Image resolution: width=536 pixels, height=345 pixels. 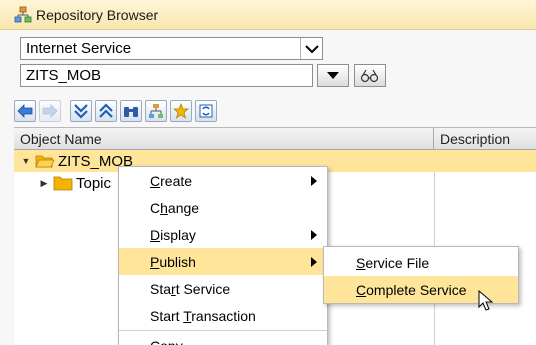 I want to click on browser-toolbar, so click(x=117, y=111).